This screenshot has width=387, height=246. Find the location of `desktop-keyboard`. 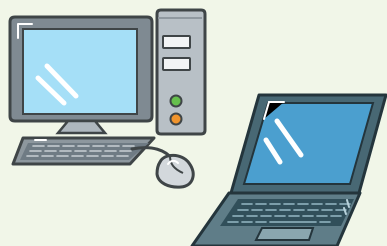

desktop-keyboard is located at coordinates (83, 151).